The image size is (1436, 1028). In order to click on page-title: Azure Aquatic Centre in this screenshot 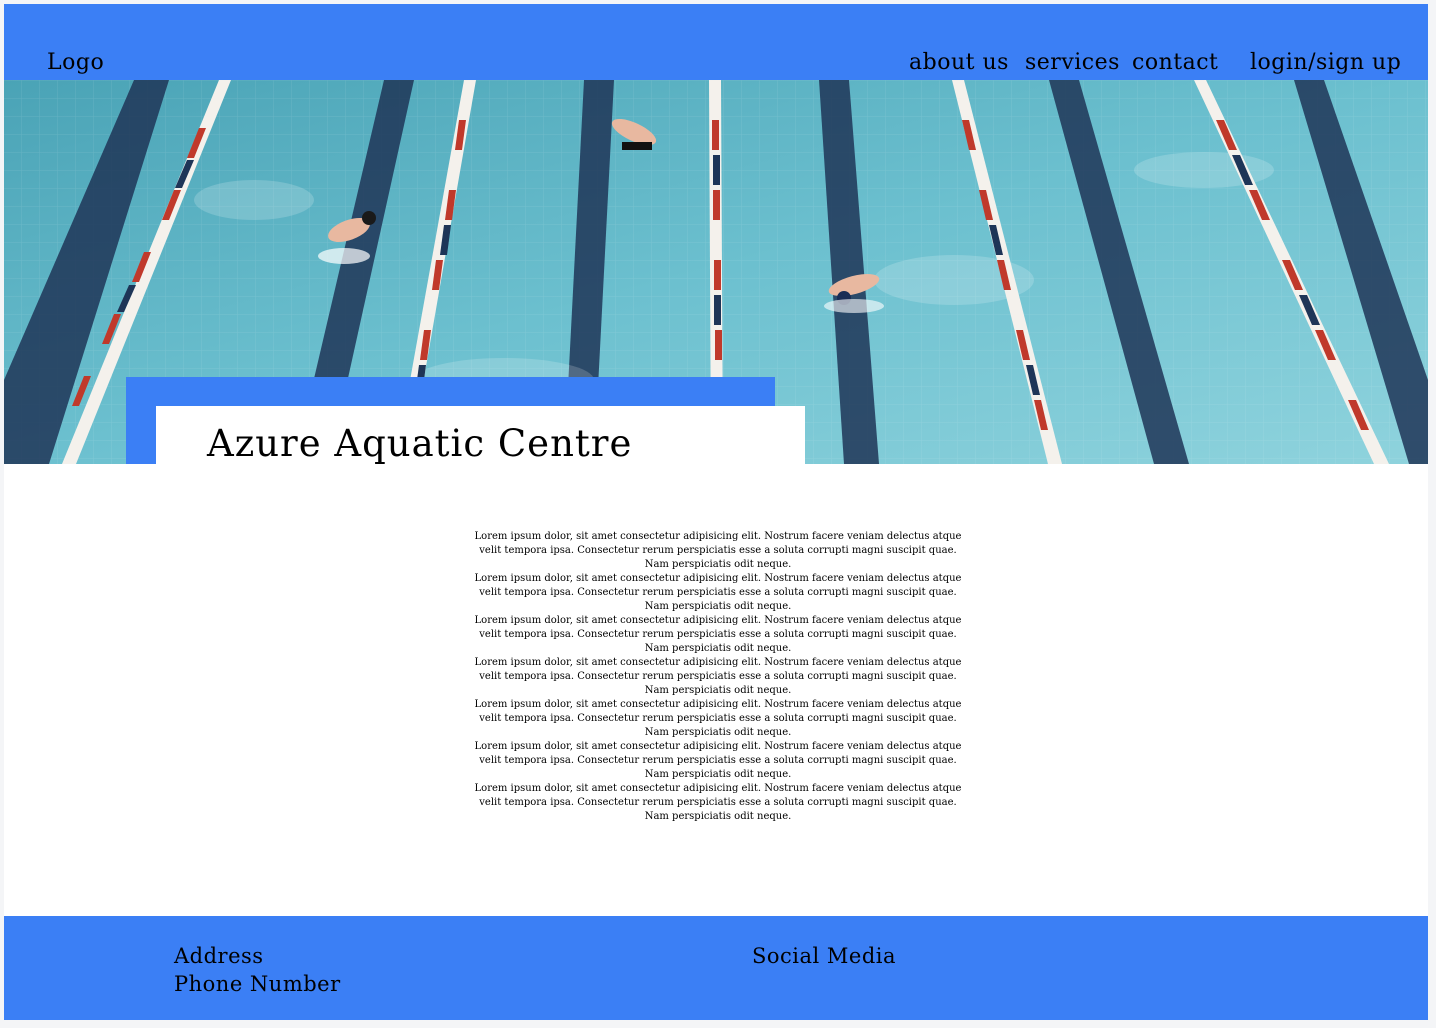, I will do `click(420, 443)`.